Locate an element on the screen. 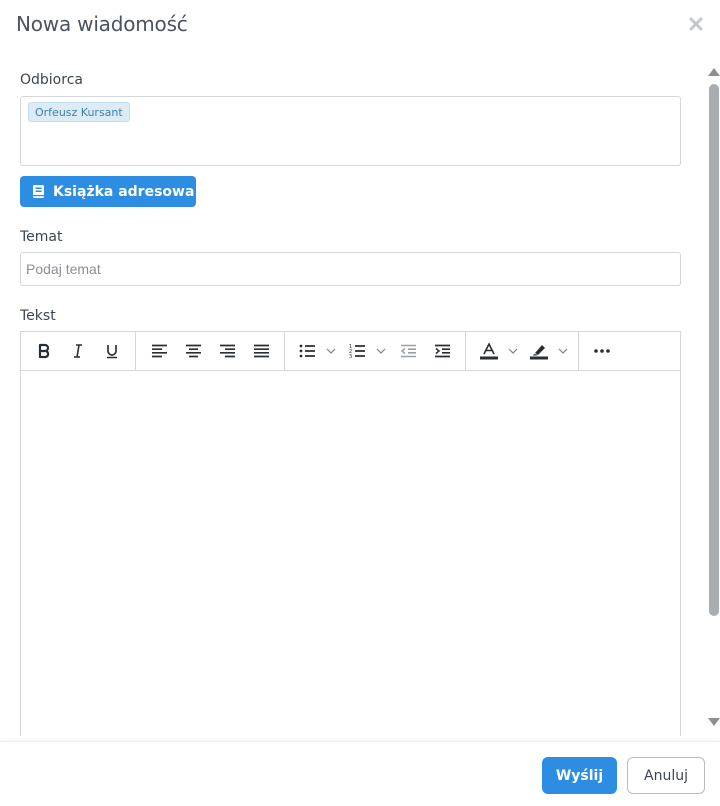 The image size is (720, 806). bulleted-list-icon is located at coordinates (316, 351).